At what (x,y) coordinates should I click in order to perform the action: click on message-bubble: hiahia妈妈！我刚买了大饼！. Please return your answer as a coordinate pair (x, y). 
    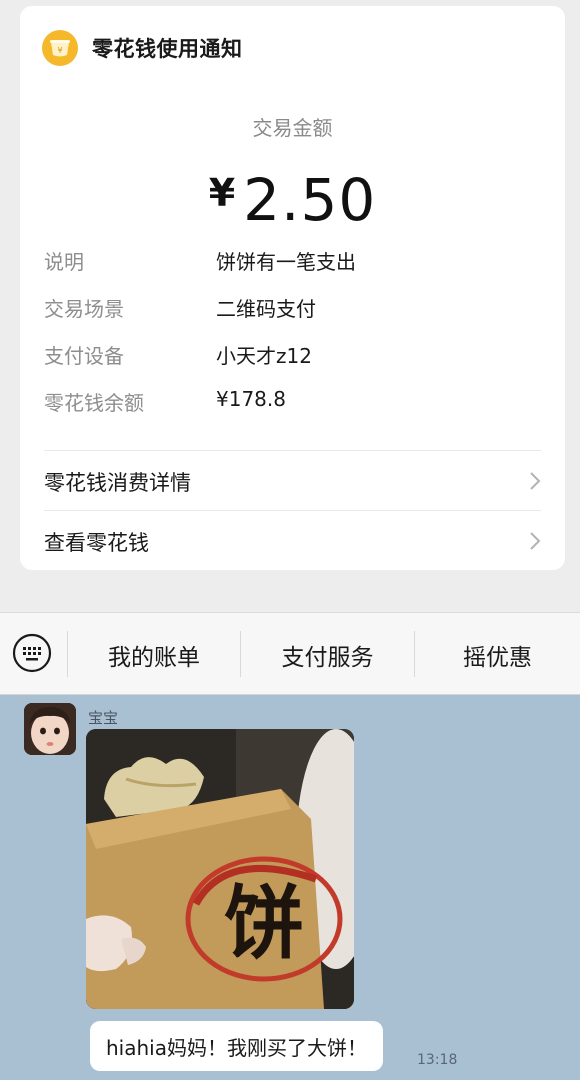
    Looking at the image, I should click on (236, 1046).